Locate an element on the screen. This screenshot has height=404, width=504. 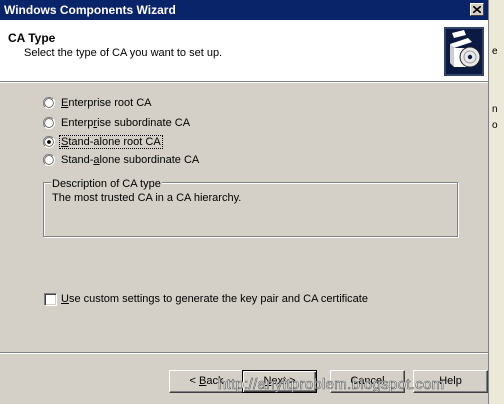
radio-label: Enterprise subordinate CA is located at coordinates (125, 123).